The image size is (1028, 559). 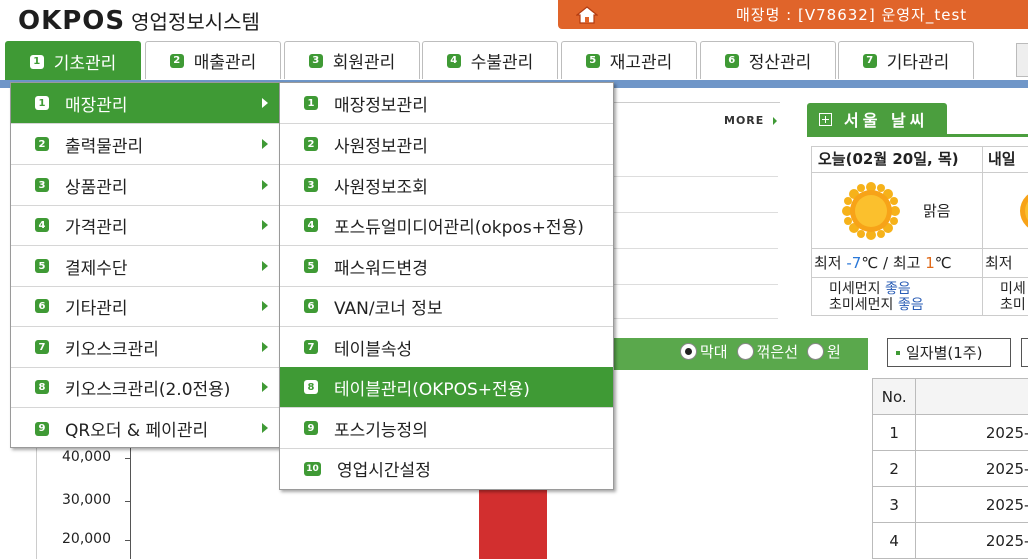 I want to click on weather-title-underline, so click(x=917, y=135).